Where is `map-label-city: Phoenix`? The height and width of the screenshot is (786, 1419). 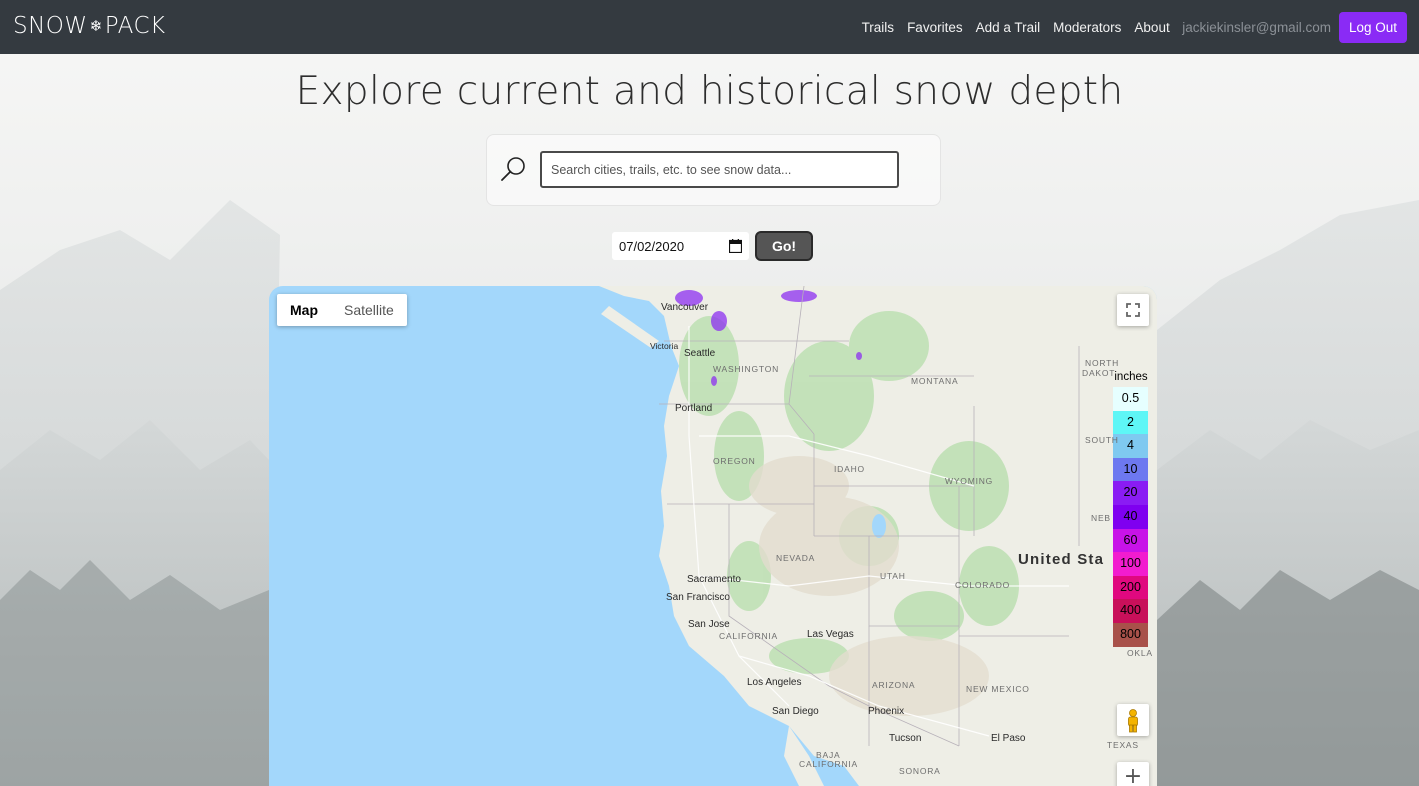
map-label-city: Phoenix is located at coordinates (886, 711).